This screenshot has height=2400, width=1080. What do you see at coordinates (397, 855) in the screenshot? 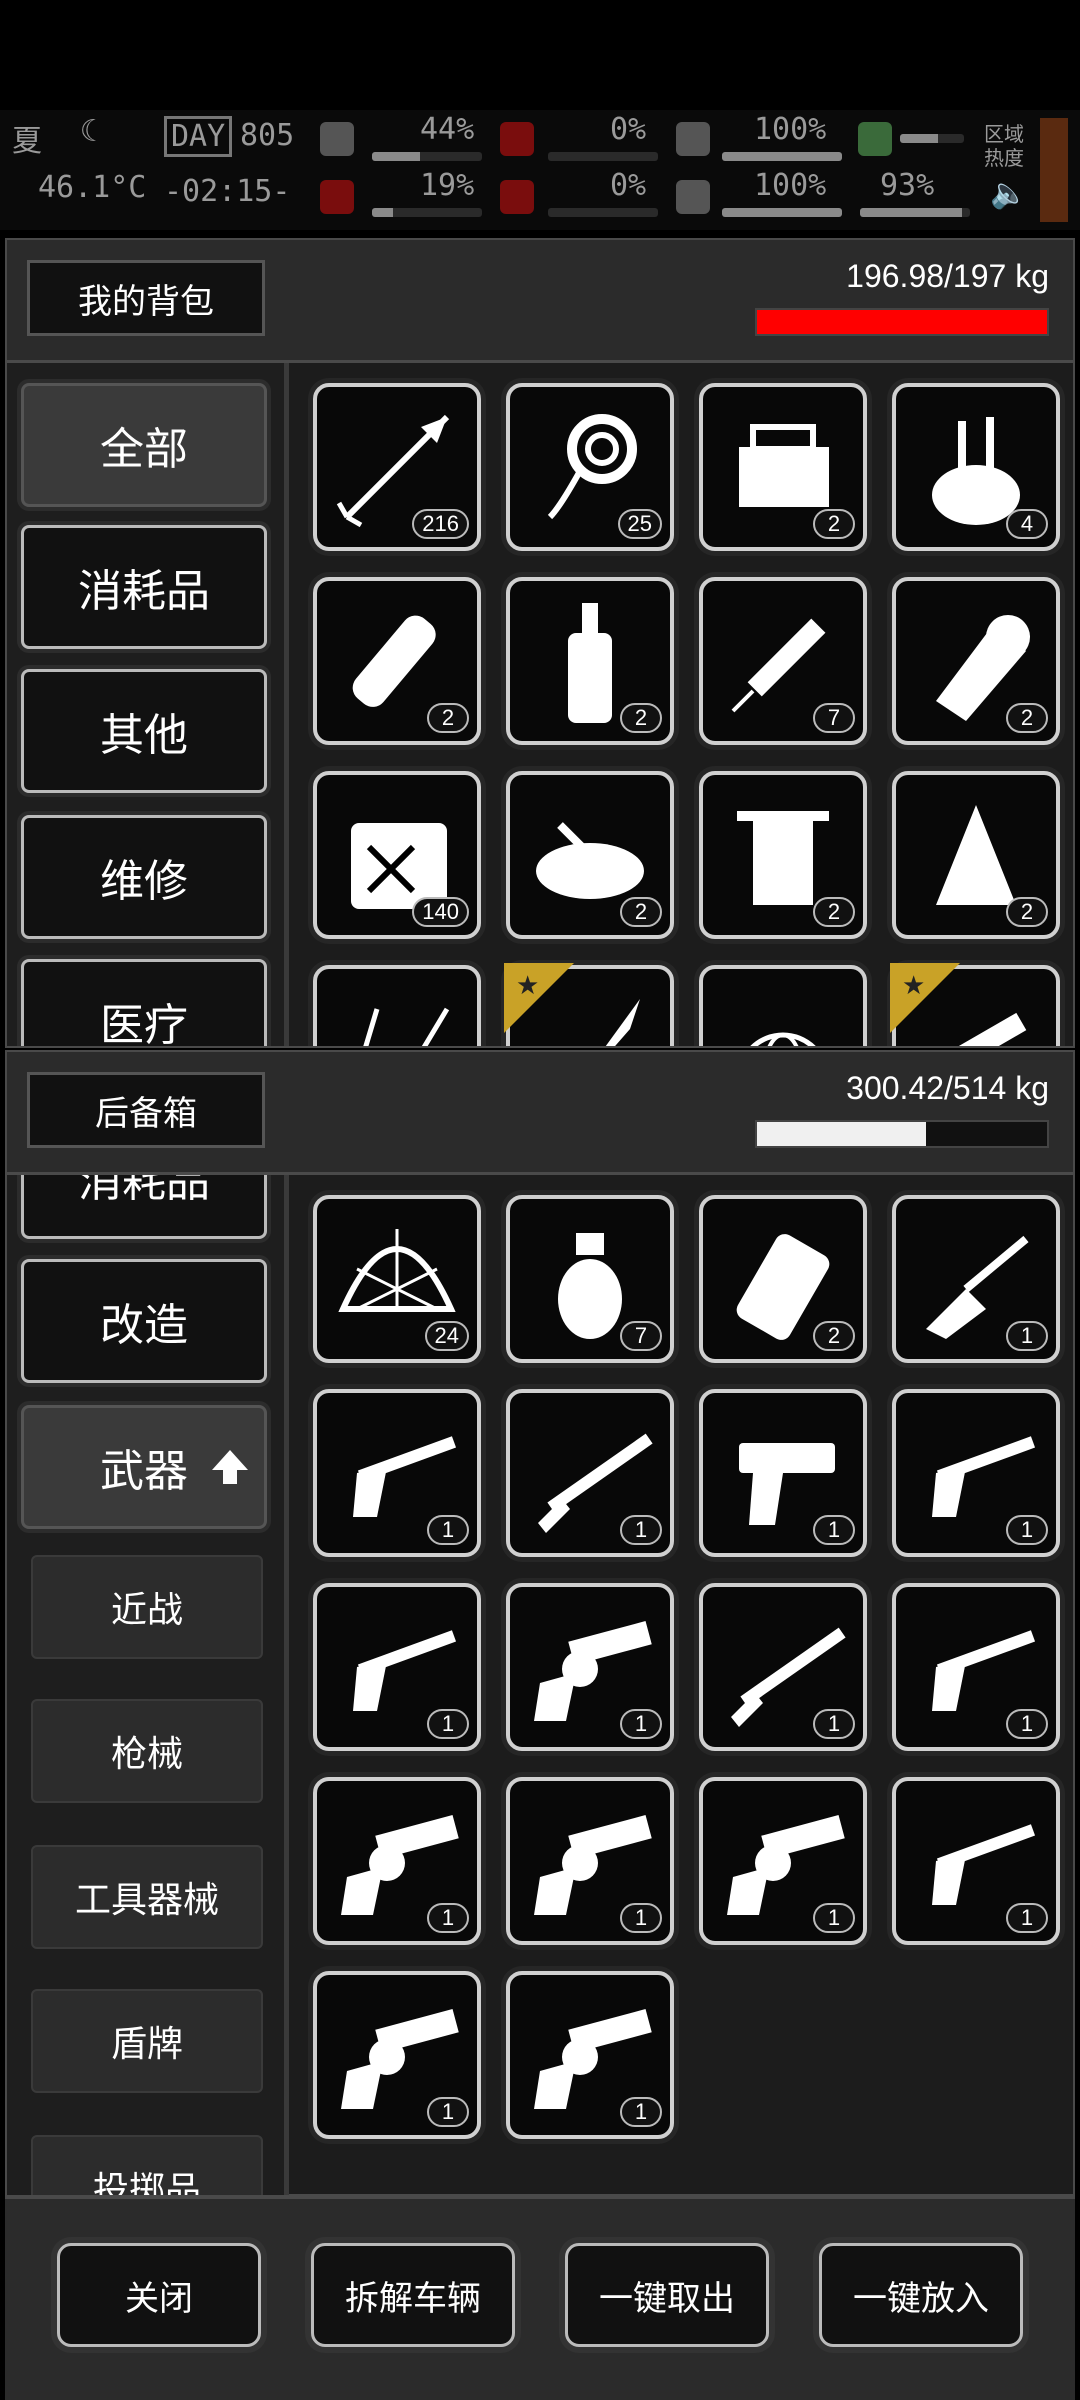
I see `backpack-item-slot: 140` at bounding box center [397, 855].